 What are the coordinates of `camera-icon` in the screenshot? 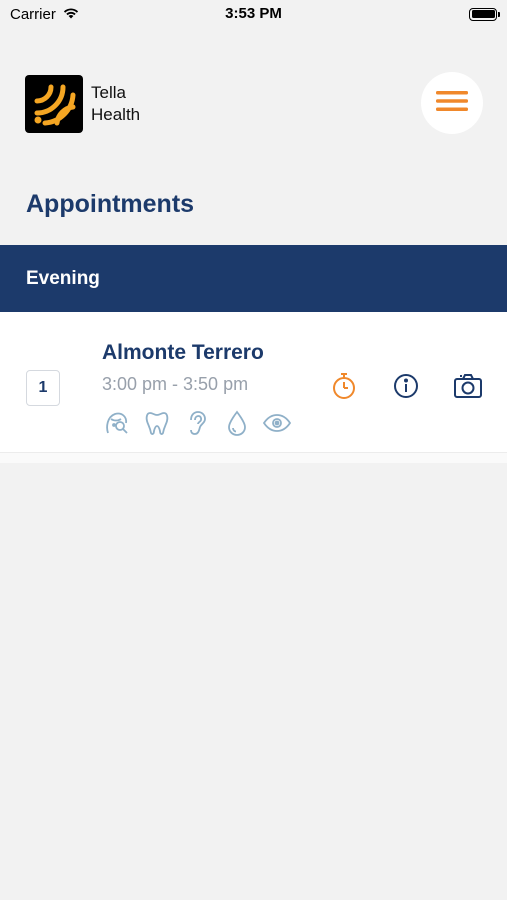 It's located at (468, 386).